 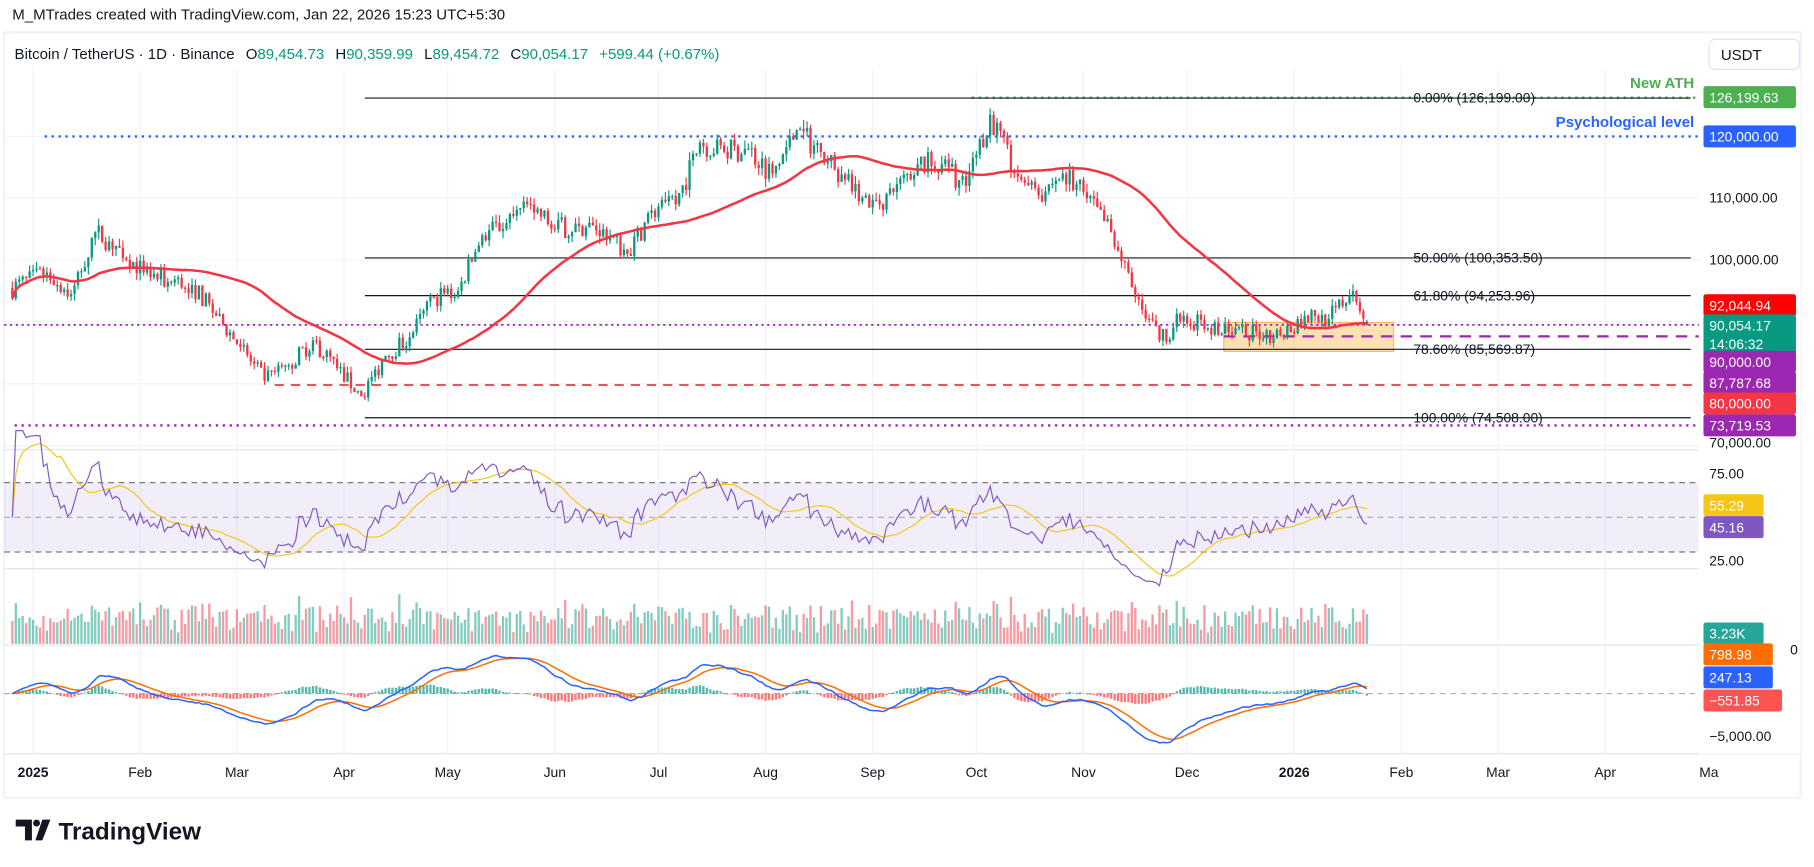 What do you see at coordinates (1477, 417) in the screenshot?
I see `fib-level-label: 100.00% (74,508.00)` at bounding box center [1477, 417].